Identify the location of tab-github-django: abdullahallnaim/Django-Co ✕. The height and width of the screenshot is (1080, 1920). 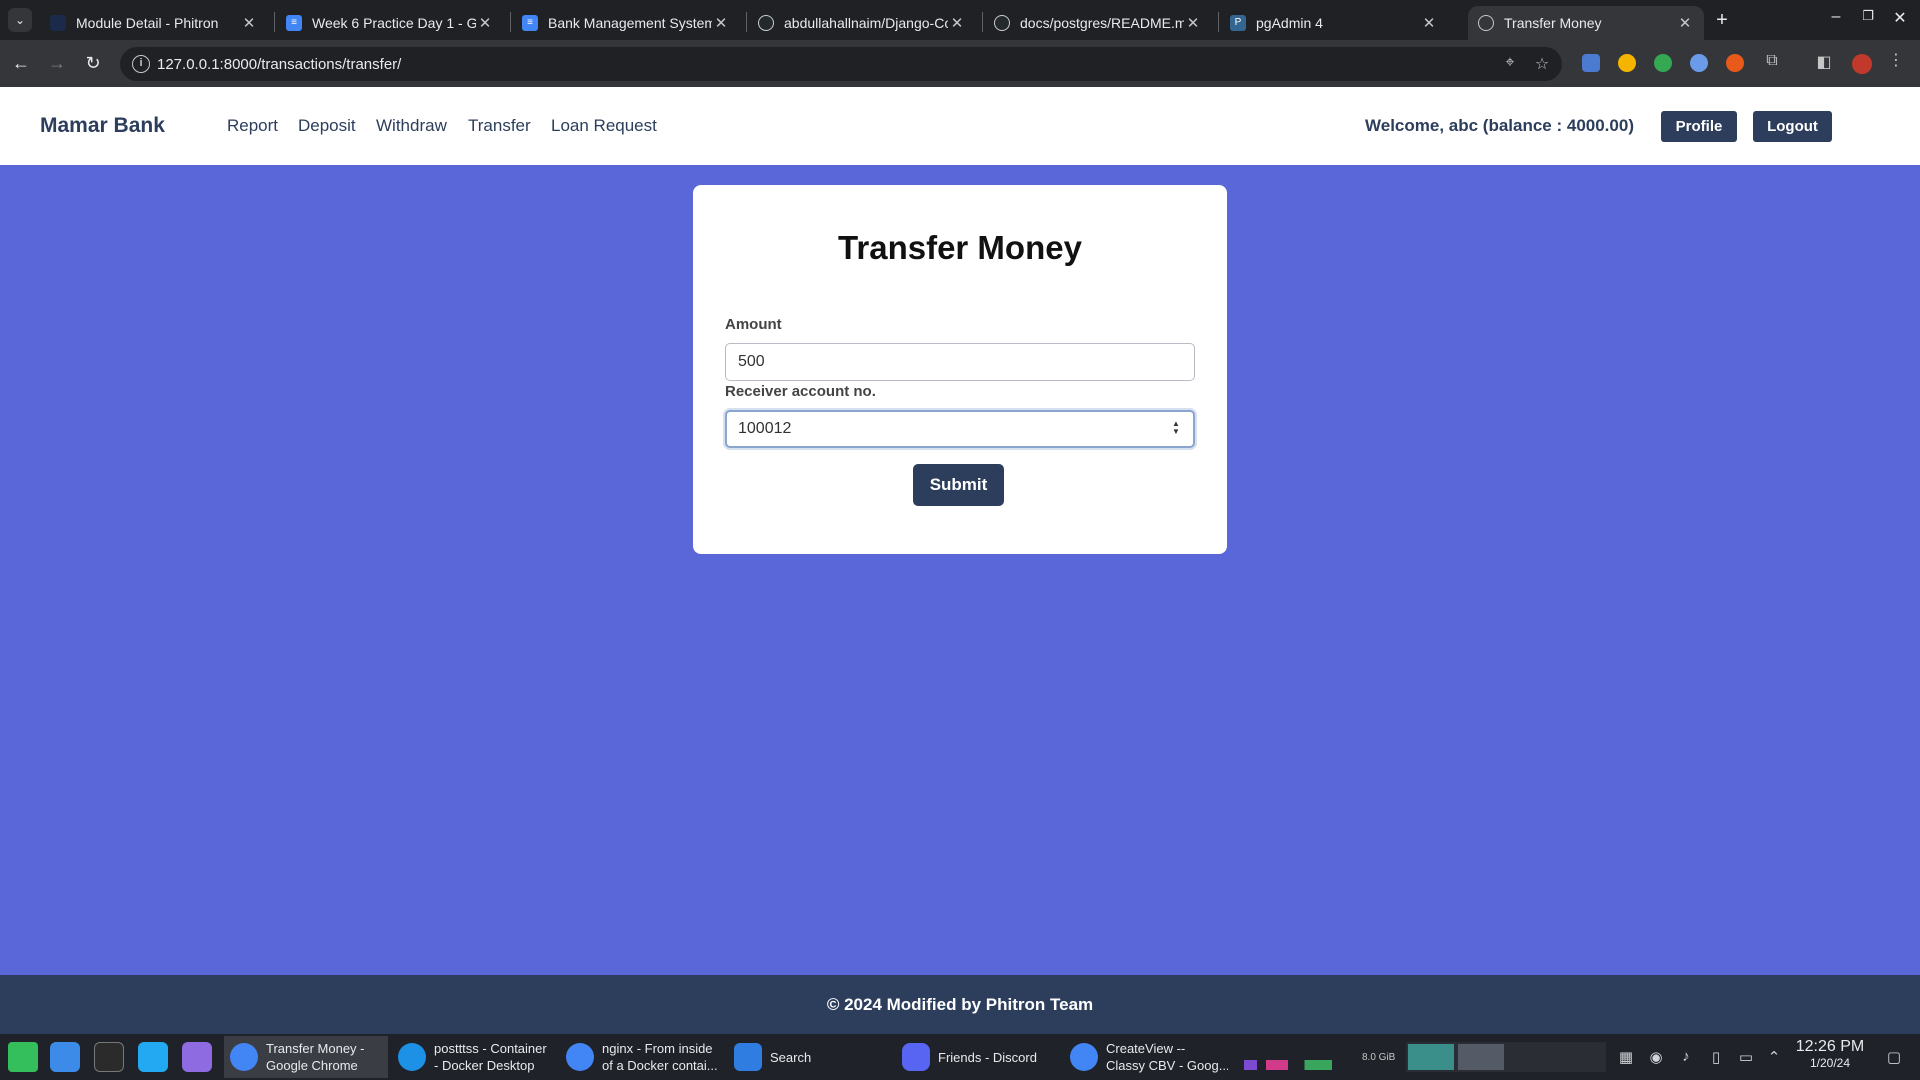
(862, 23).